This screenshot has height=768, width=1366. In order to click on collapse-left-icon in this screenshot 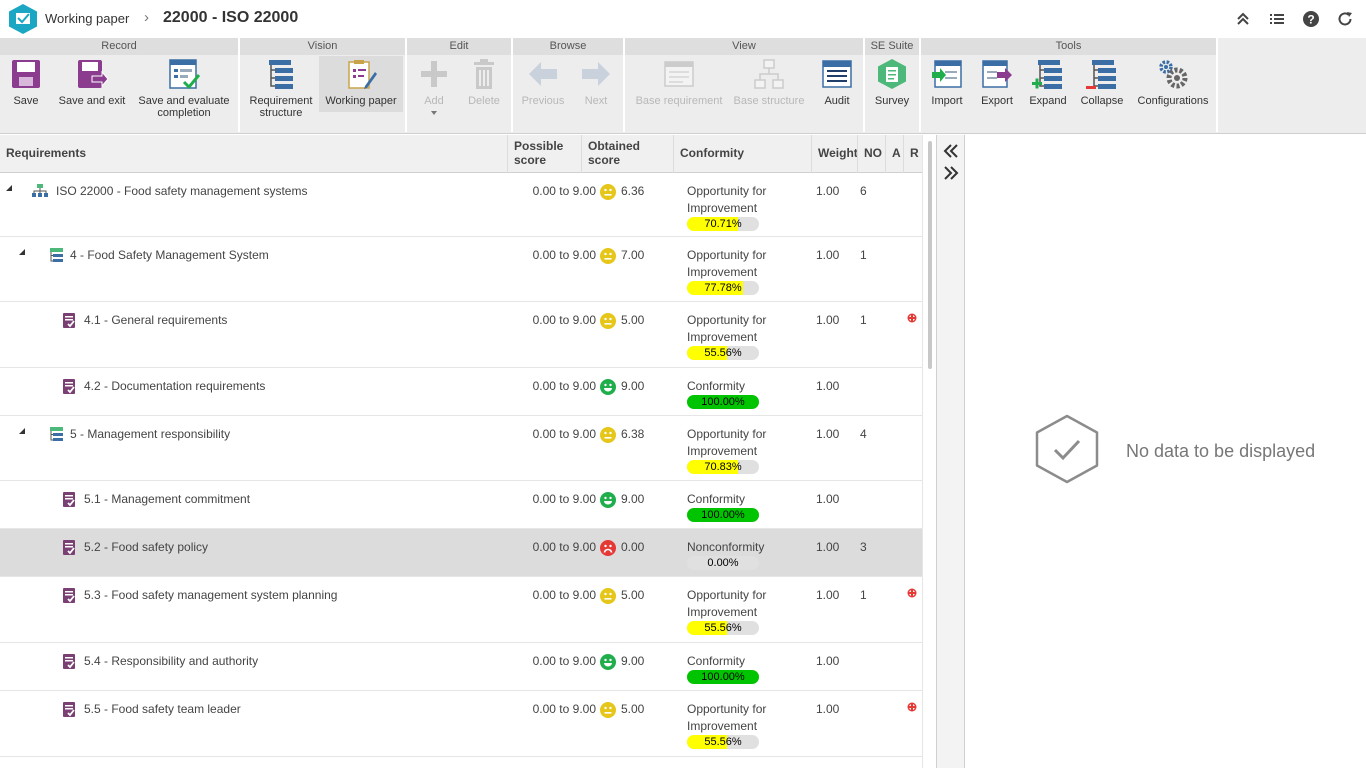, I will do `click(951, 151)`.